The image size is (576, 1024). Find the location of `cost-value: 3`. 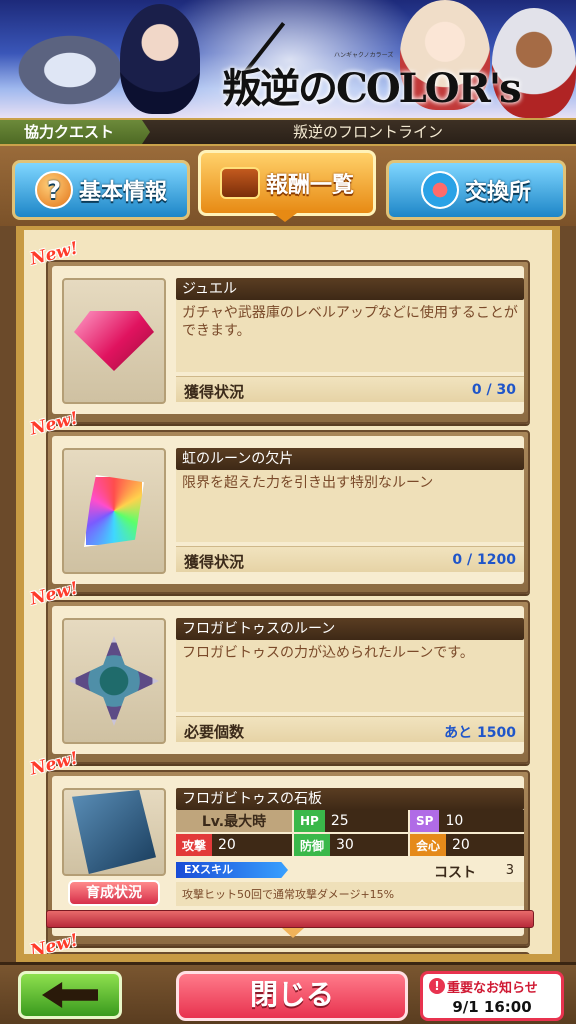

cost-value: 3 is located at coordinates (509, 870).